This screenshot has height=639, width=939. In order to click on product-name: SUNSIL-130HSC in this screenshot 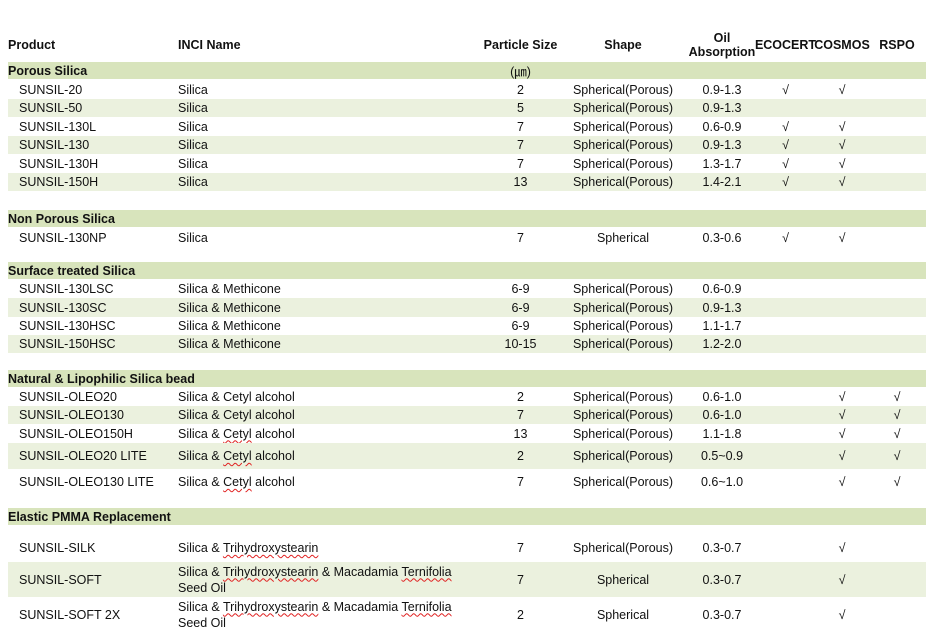, I will do `click(67, 326)`.